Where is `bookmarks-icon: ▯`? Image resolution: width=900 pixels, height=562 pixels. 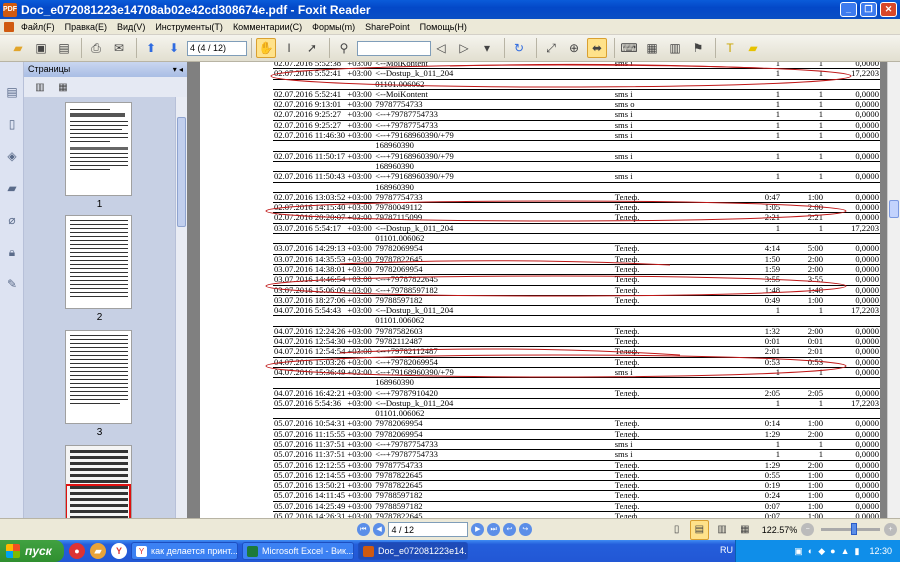
bookmarks-icon: ▯ is located at coordinates (12, 124).